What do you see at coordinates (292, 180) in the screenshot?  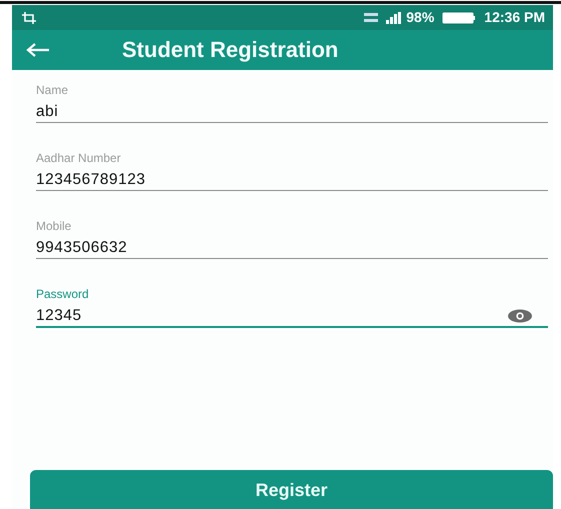 I see `input-field: 123456789123` at bounding box center [292, 180].